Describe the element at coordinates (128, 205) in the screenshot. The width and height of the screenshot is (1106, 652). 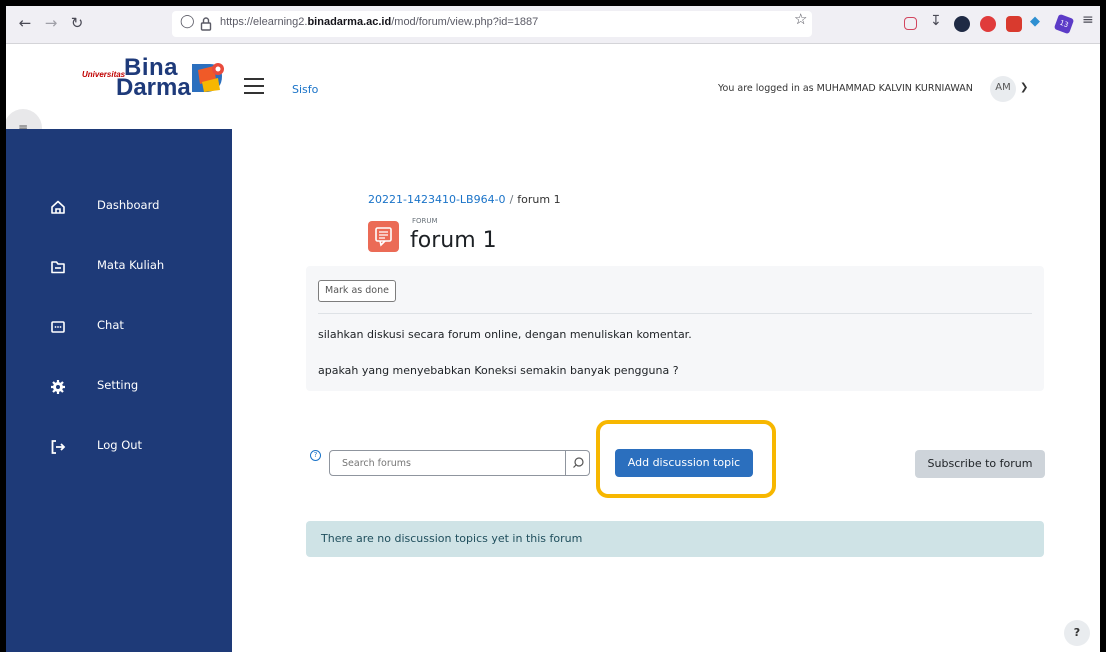
I see `sidebar-item-label: Dashboard` at that location.